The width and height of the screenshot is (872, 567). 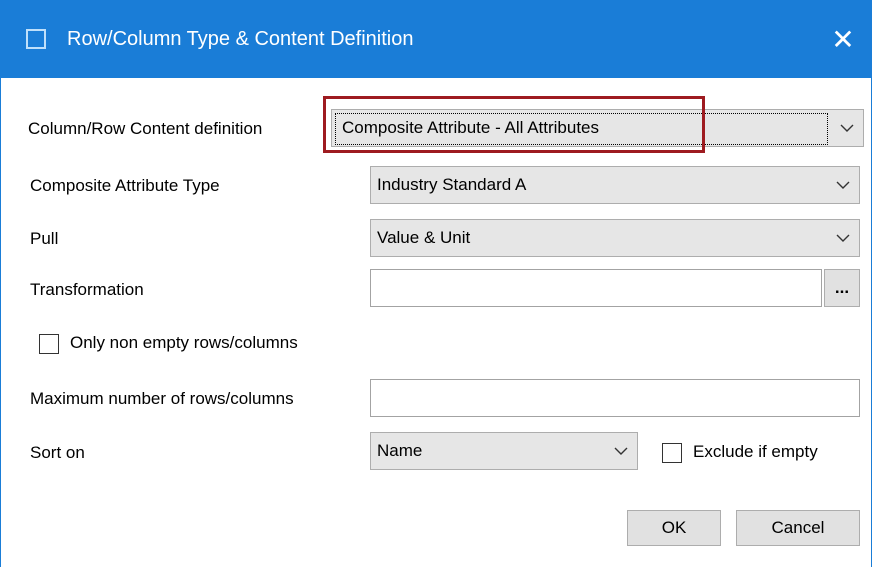 I want to click on pull-dropdown: Value & Unit, so click(x=615, y=238).